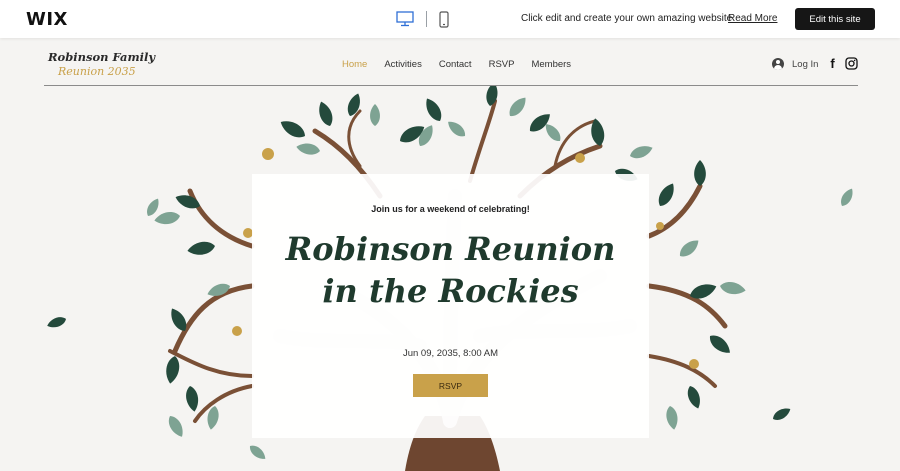 The image size is (900, 471). I want to click on site-title-line1: Robinson Family, so click(101, 57).